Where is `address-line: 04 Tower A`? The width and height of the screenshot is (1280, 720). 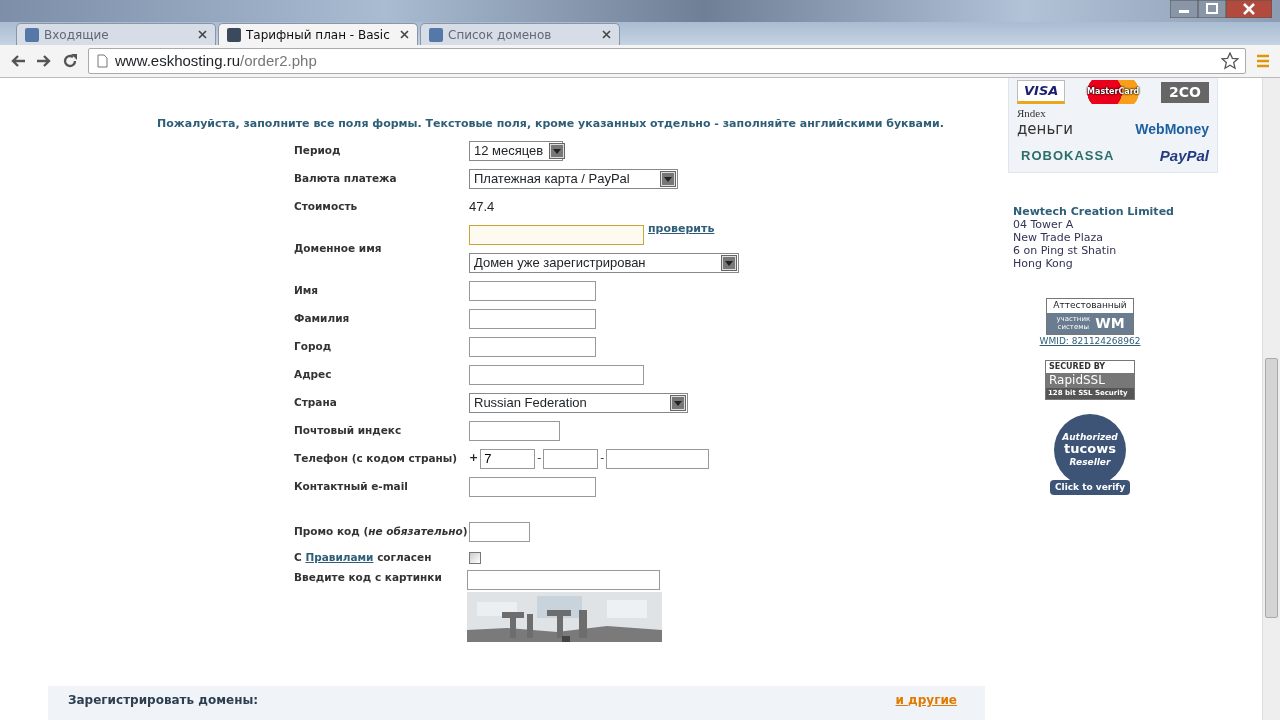
address-line: 04 Tower A is located at coordinates (1044, 224).